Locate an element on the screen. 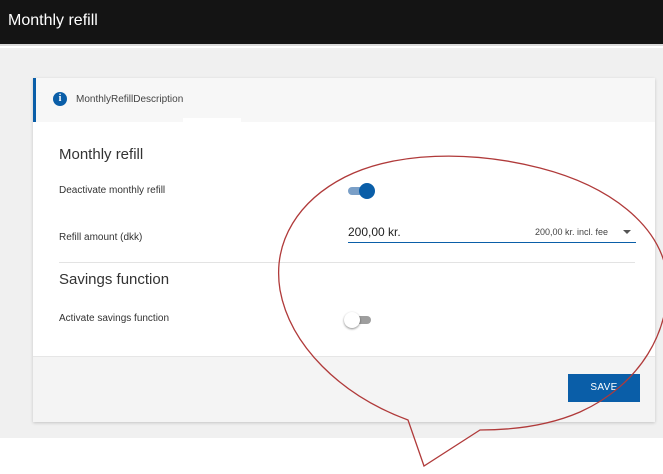 The height and width of the screenshot is (474, 663). card-footer is located at coordinates (344, 389).